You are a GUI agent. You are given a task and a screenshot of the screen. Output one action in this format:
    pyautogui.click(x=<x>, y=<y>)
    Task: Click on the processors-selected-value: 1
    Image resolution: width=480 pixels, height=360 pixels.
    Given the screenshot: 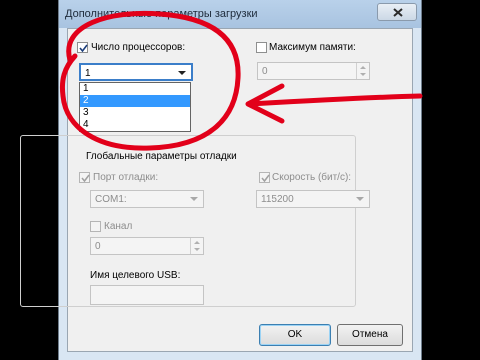 What is the action you would take?
    pyautogui.click(x=88, y=73)
    